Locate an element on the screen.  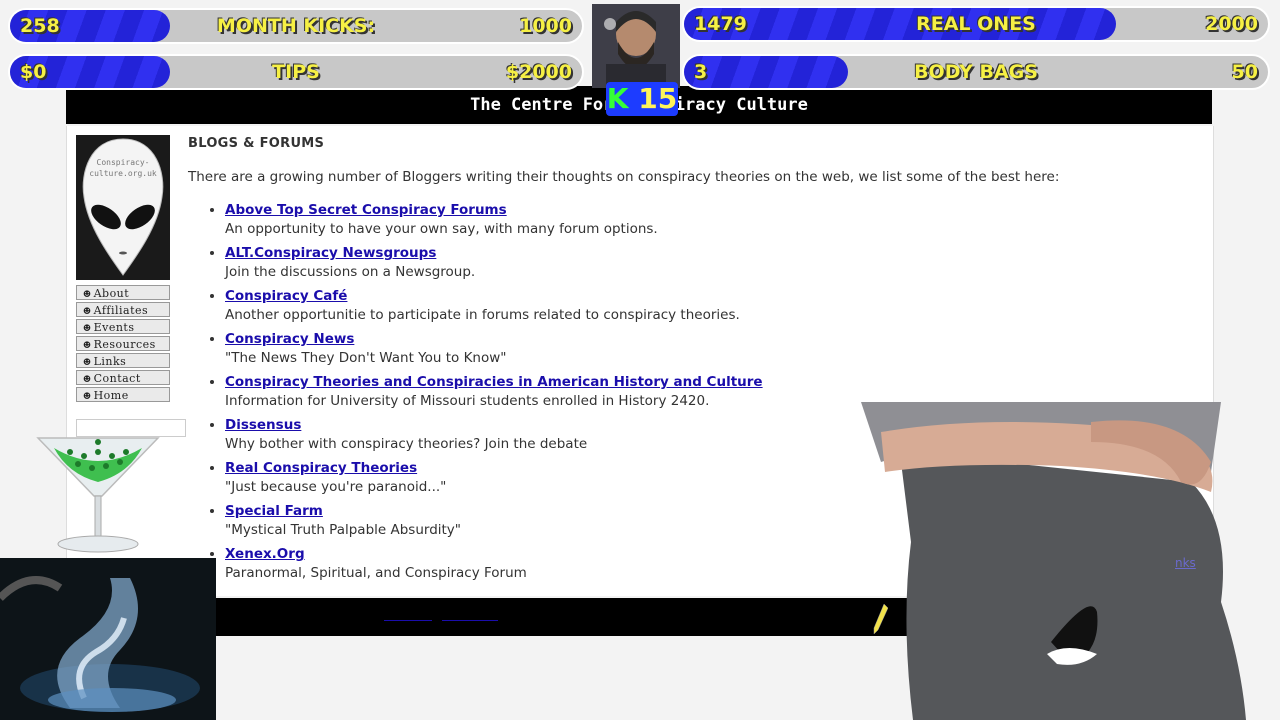
martini-glass-icon is located at coordinates (98, 495).